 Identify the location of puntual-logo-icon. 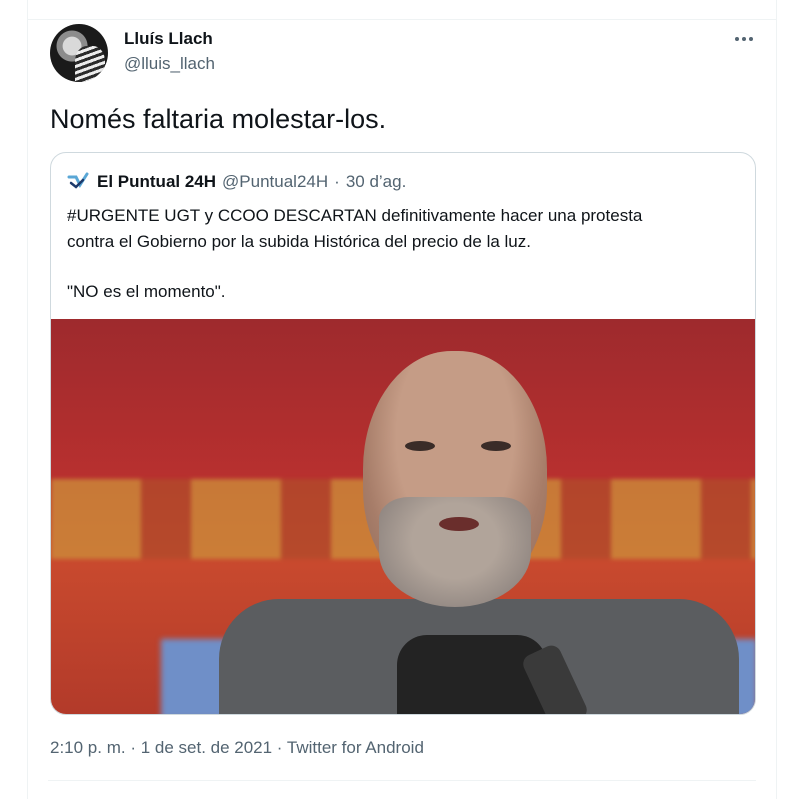
(79, 182).